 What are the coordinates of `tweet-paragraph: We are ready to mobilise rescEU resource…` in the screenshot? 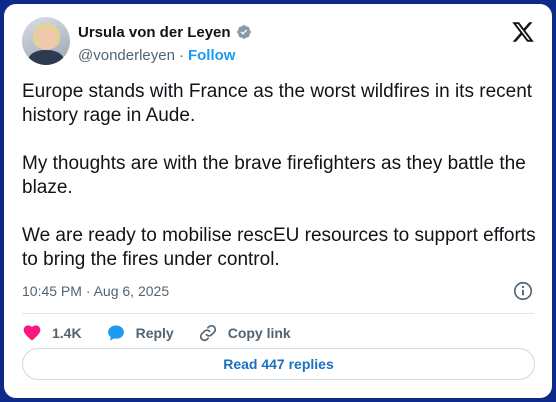 It's located at (279, 247).